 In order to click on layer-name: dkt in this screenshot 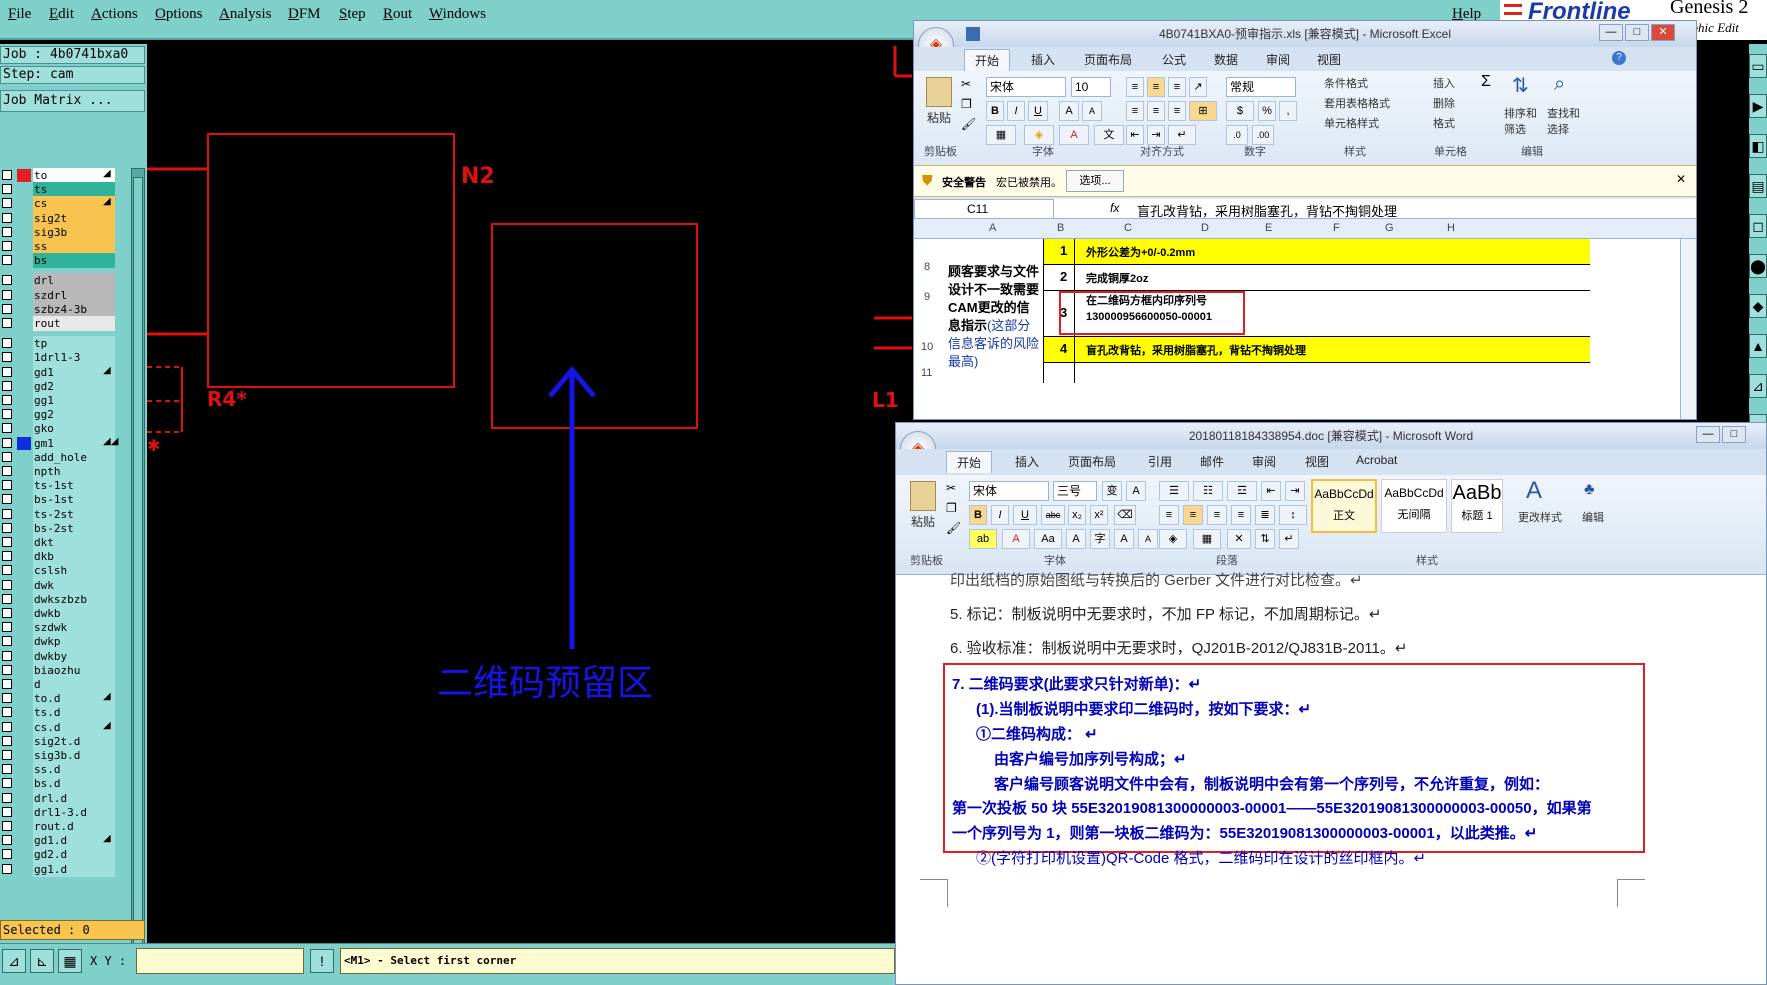, I will do `click(74, 542)`.